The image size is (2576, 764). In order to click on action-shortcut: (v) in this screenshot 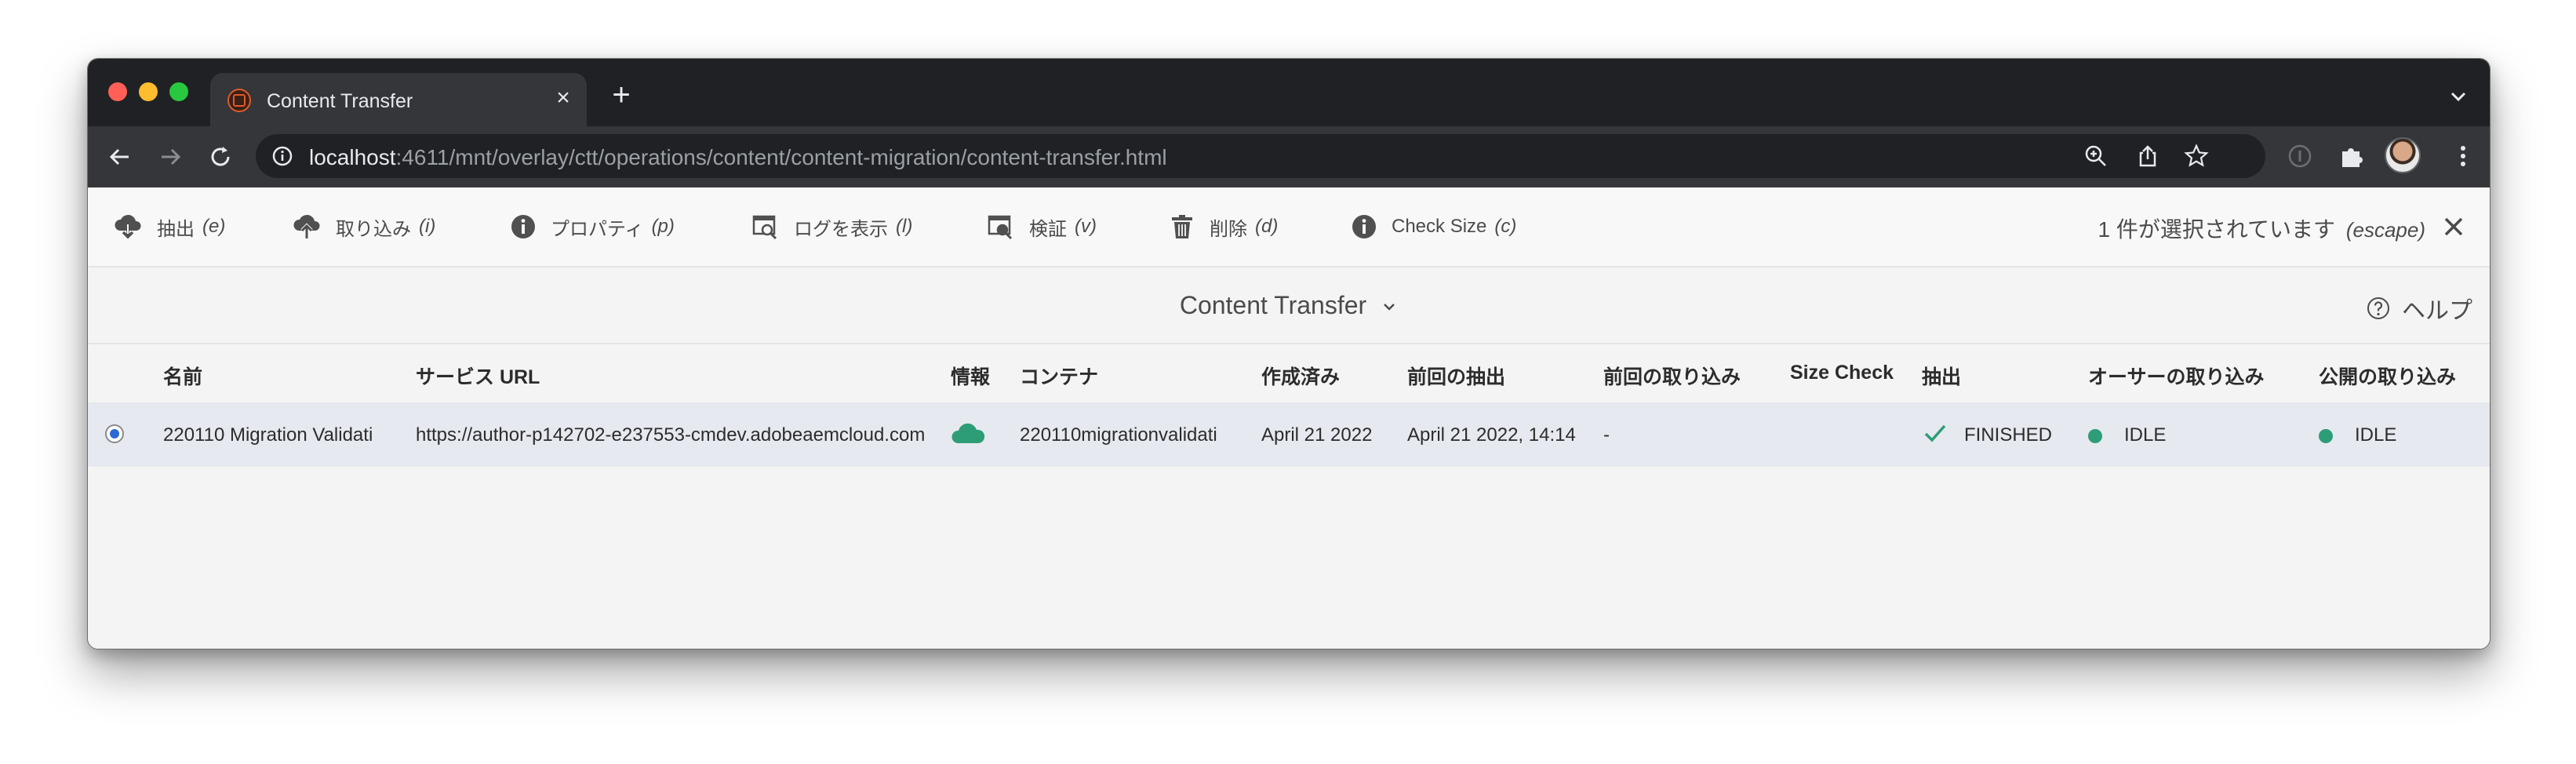, I will do `click(1086, 226)`.